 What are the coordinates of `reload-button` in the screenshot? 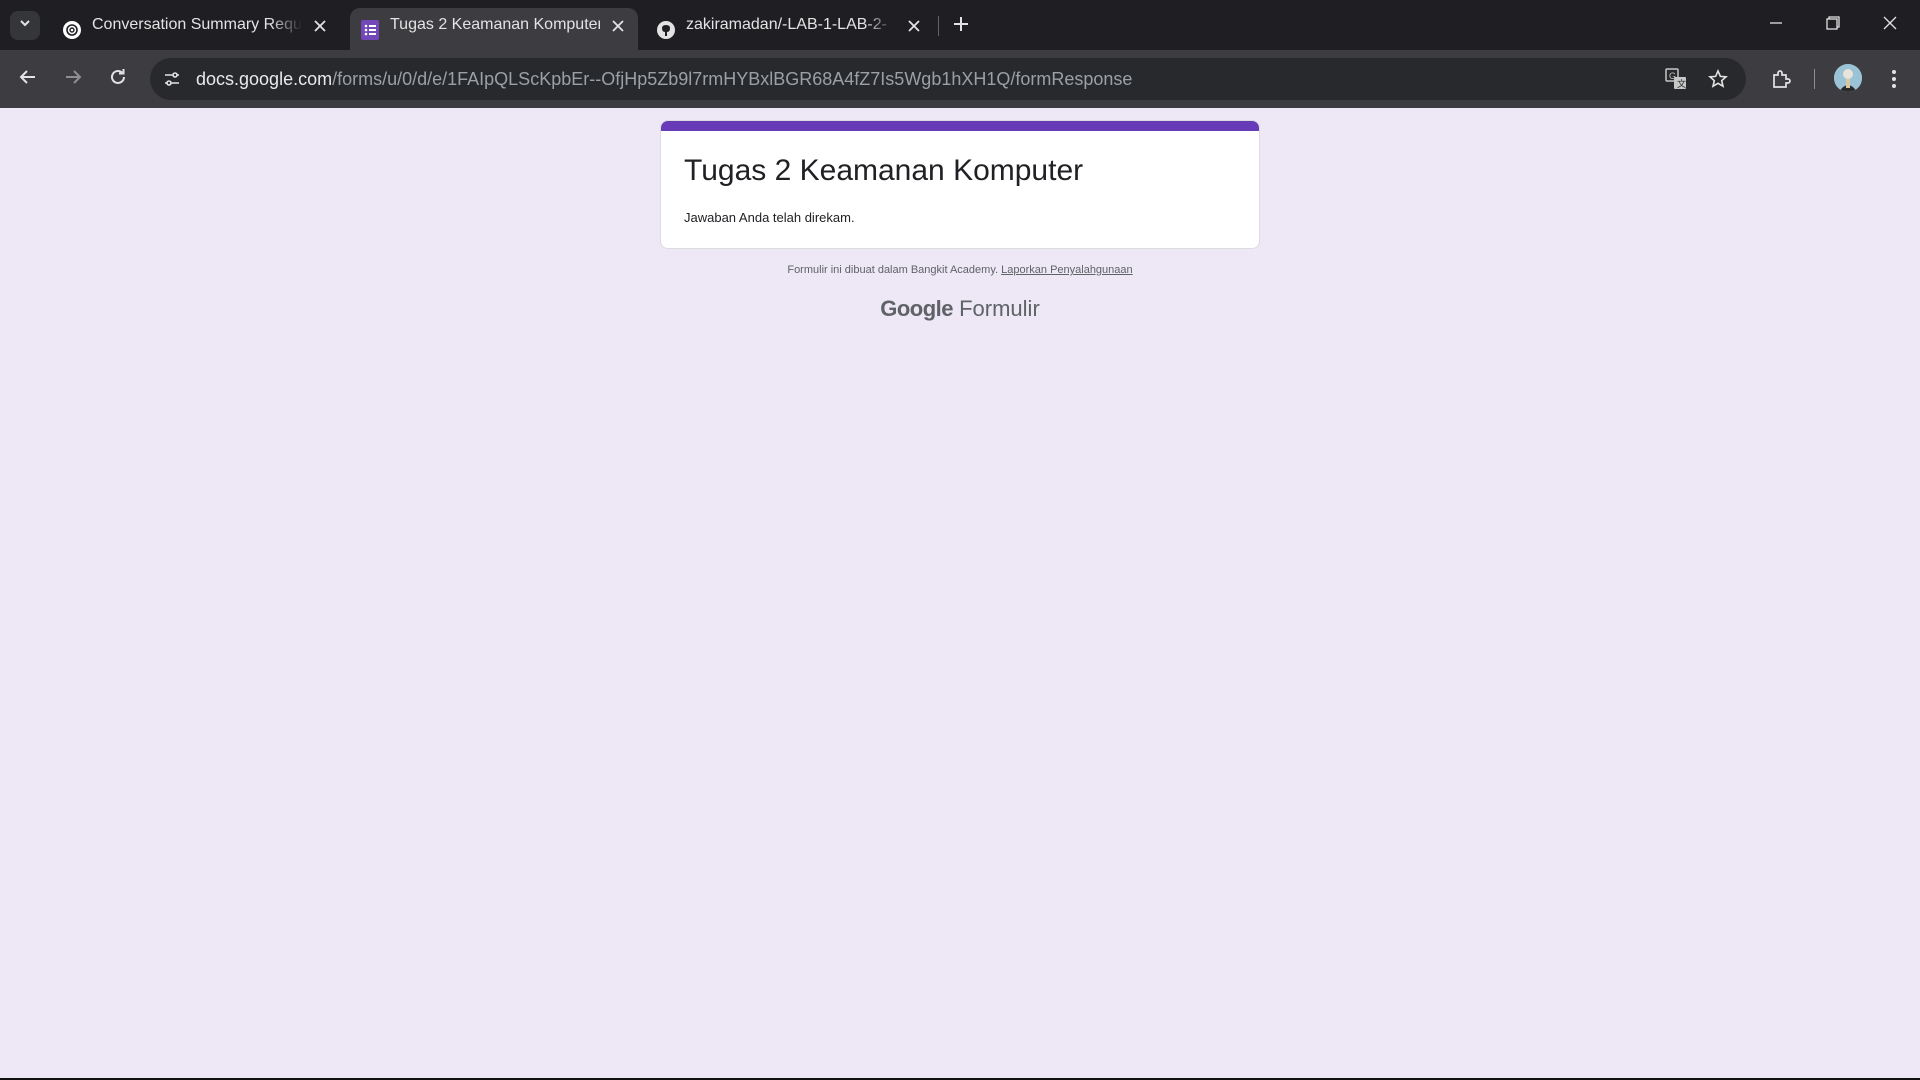 It's located at (118, 79).